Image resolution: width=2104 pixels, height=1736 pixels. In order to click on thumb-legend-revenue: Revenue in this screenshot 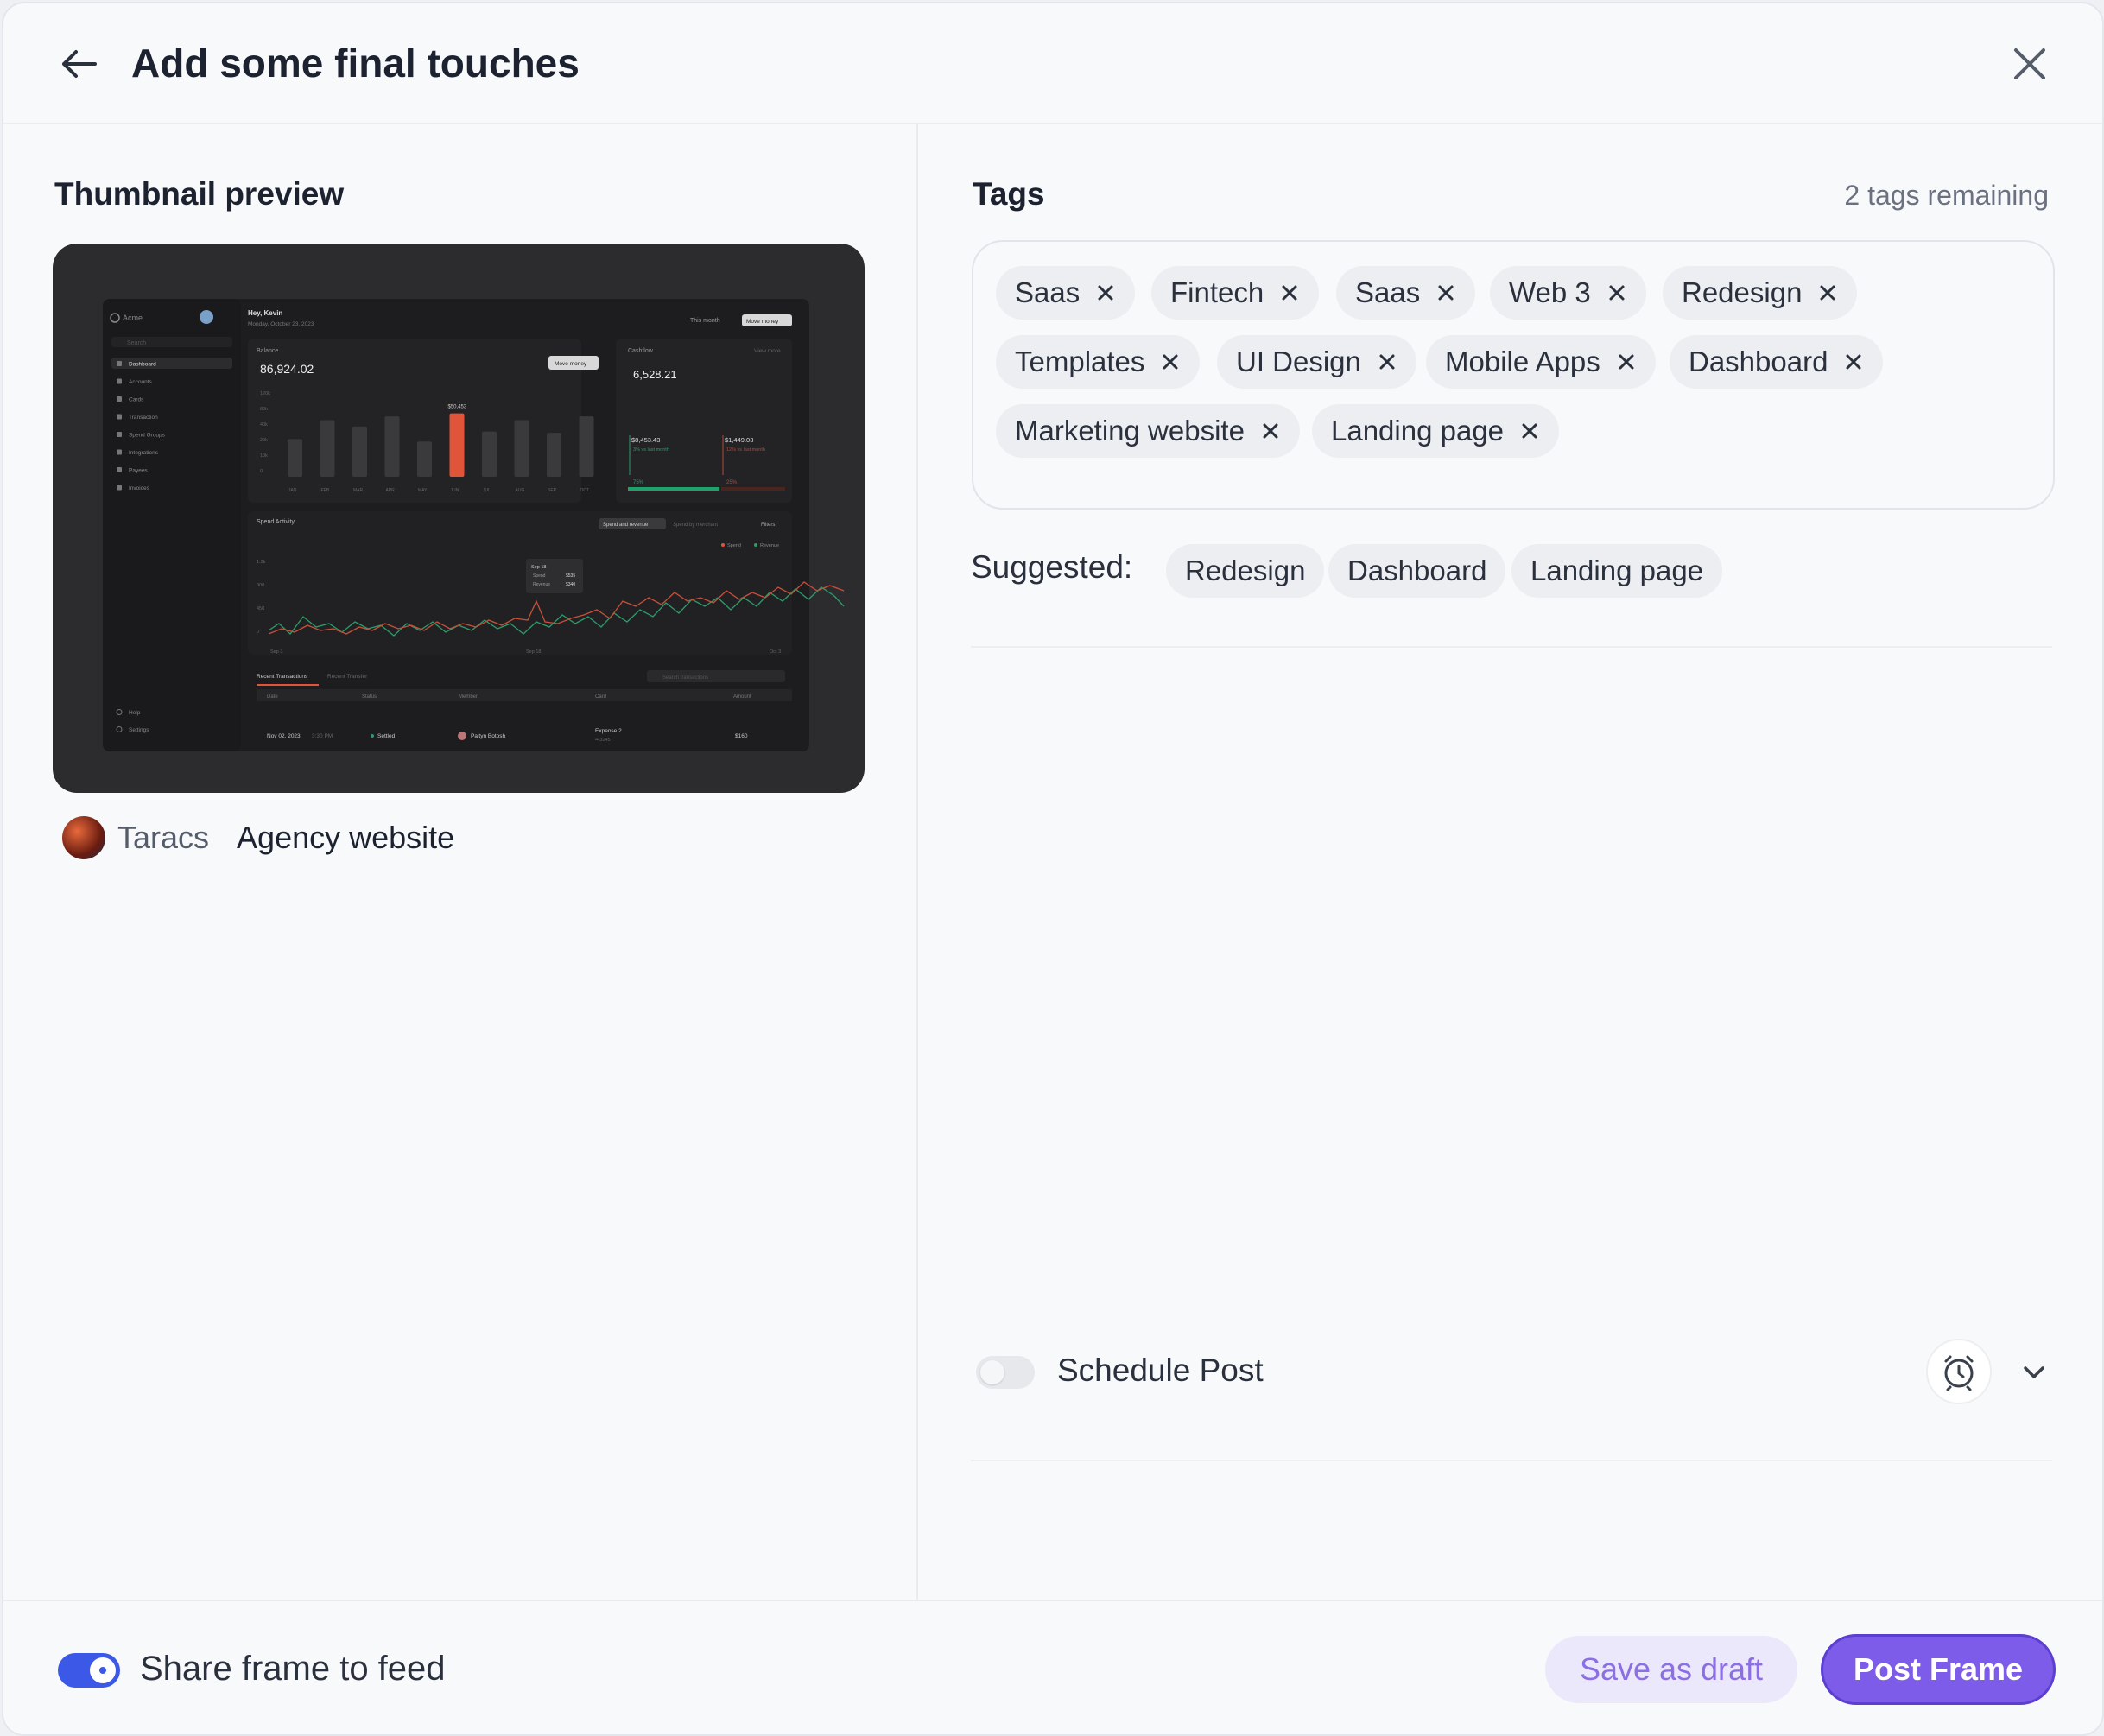, I will do `click(769, 545)`.